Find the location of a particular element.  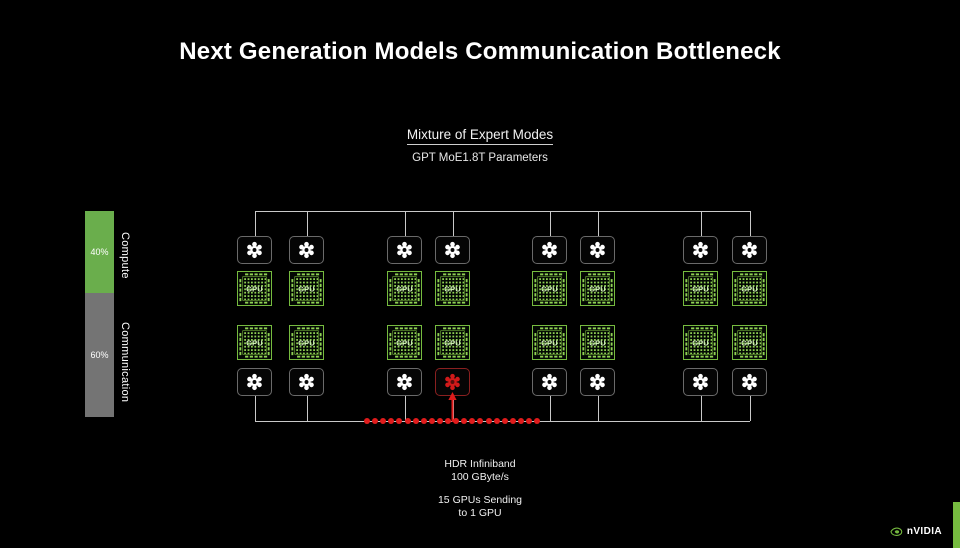

ratio-segment-compute: 40% is located at coordinates (99, 252).